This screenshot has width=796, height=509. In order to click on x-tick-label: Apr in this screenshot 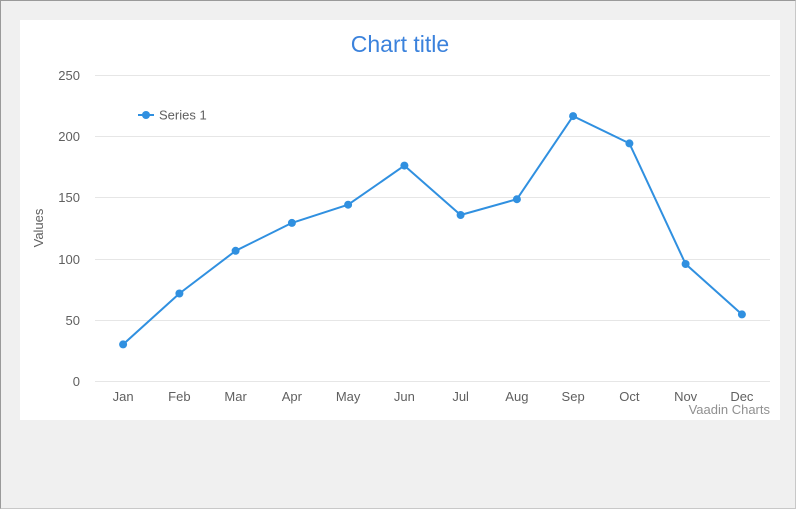, I will do `click(292, 396)`.